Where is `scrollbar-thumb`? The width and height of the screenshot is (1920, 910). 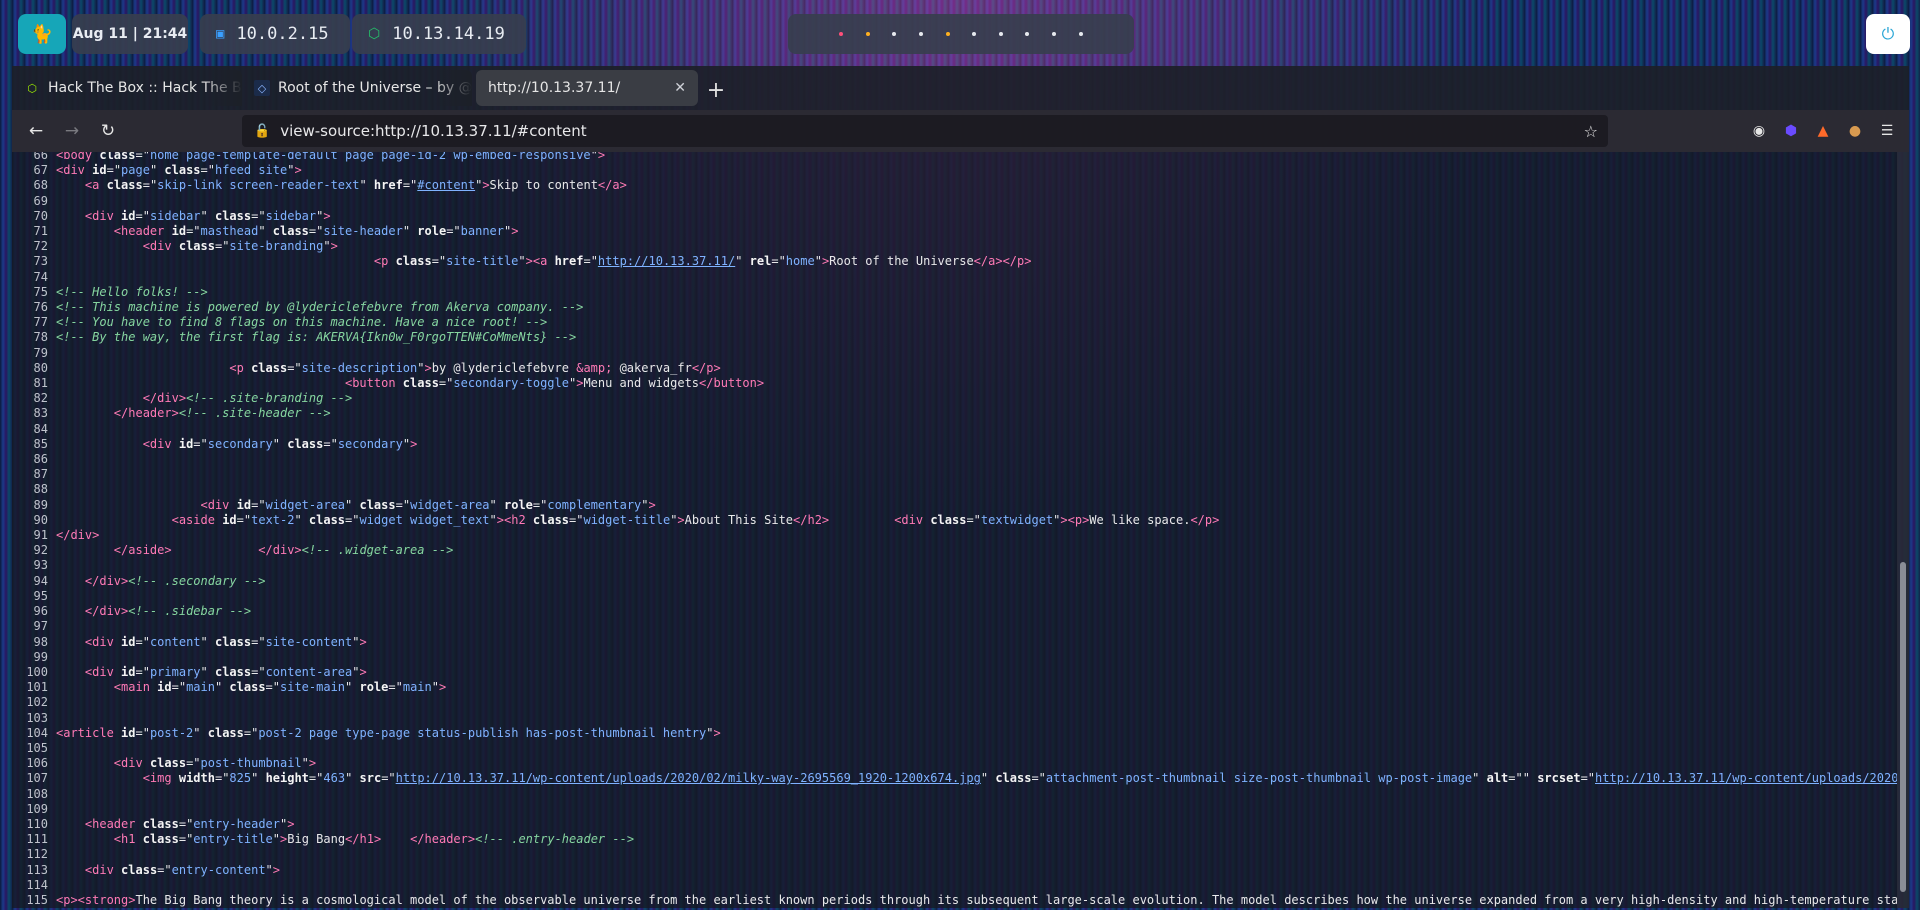
scrollbar-thumb is located at coordinates (1903, 727).